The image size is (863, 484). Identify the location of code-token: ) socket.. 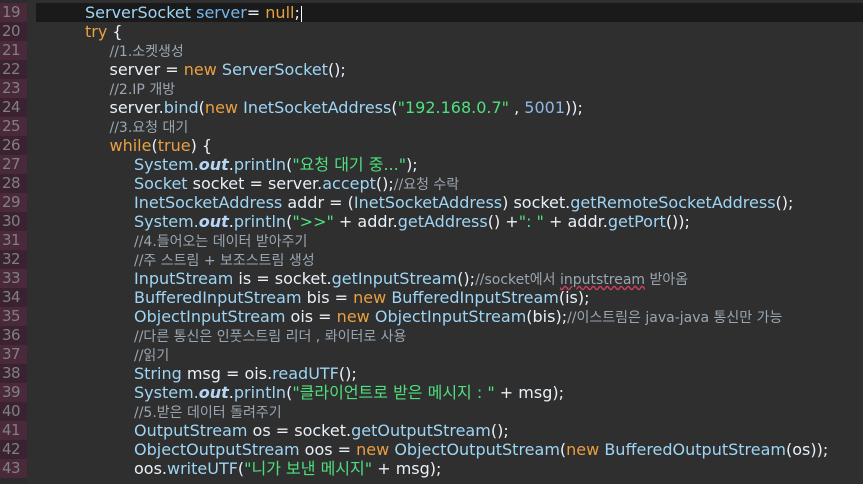
(536, 202).